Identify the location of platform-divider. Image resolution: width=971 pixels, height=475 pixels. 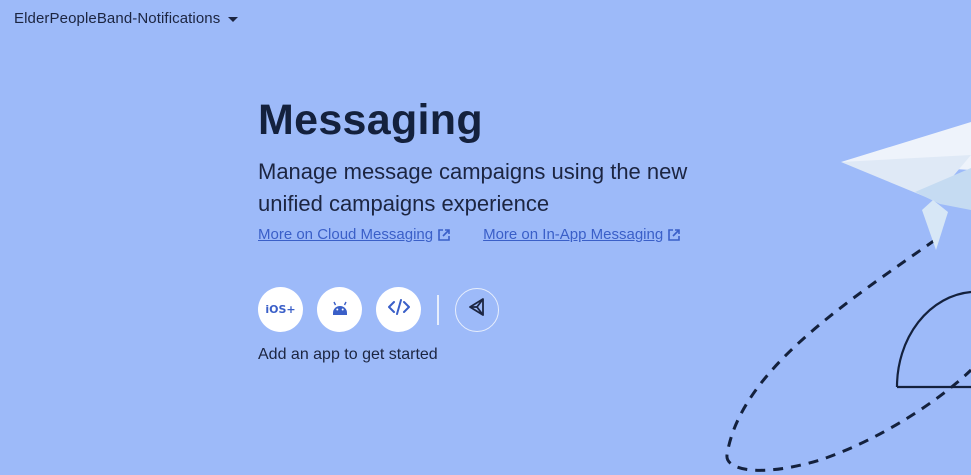
(438, 309).